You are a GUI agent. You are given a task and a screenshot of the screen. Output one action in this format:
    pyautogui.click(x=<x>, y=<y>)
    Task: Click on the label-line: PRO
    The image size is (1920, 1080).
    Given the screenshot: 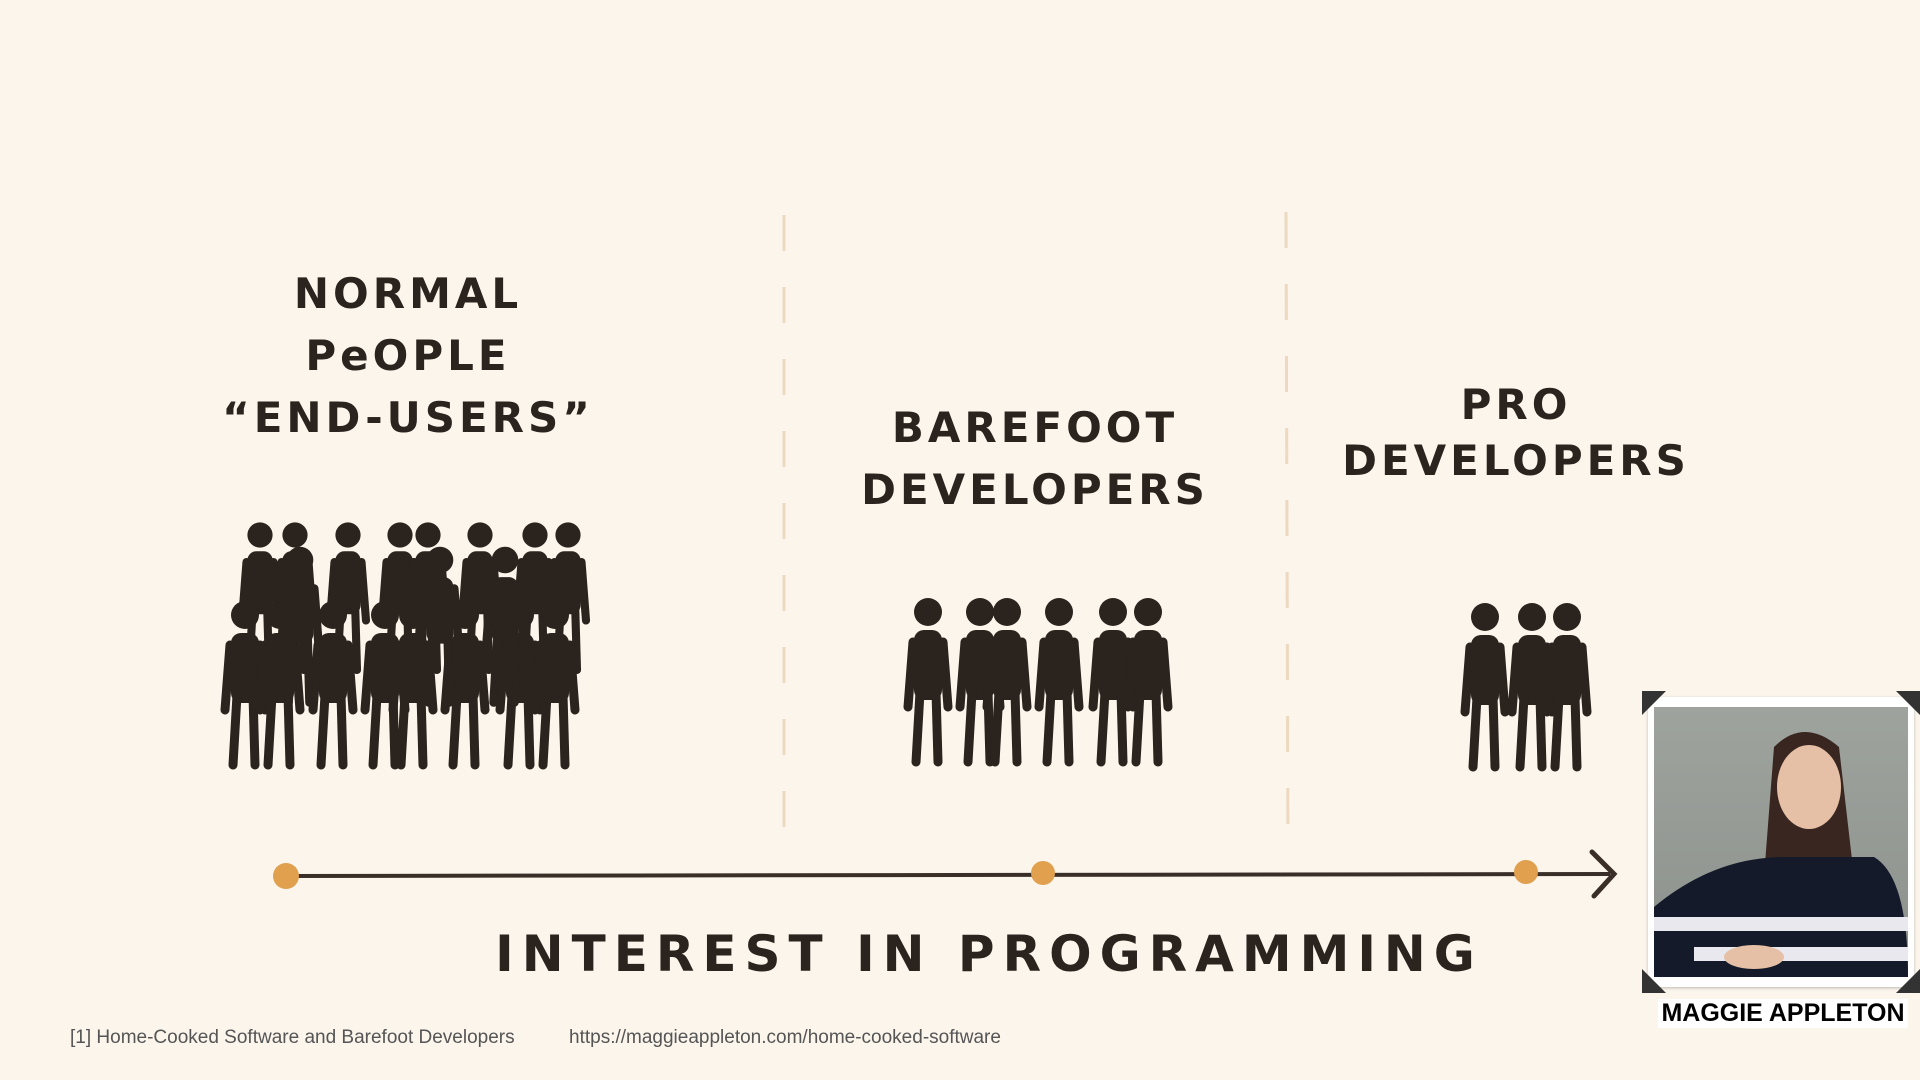 What is the action you would take?
    pyautogui.click(x=1516, y=404)
    